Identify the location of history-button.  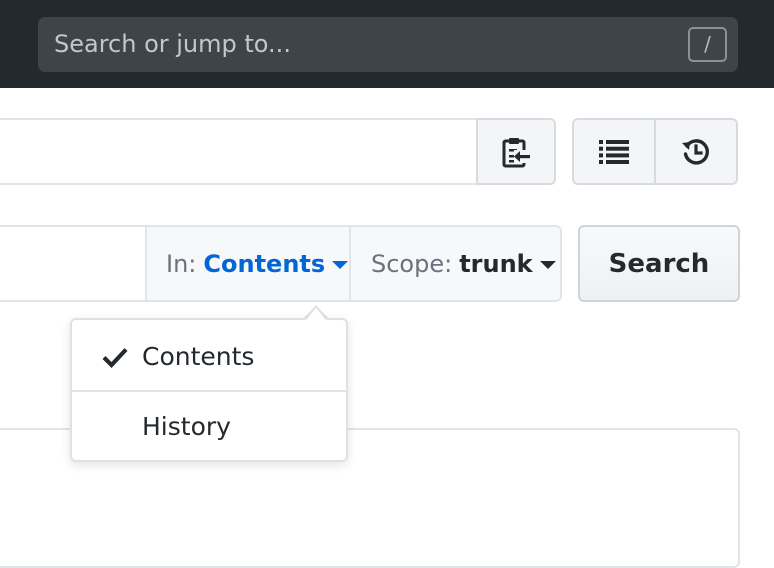
(696, 151).